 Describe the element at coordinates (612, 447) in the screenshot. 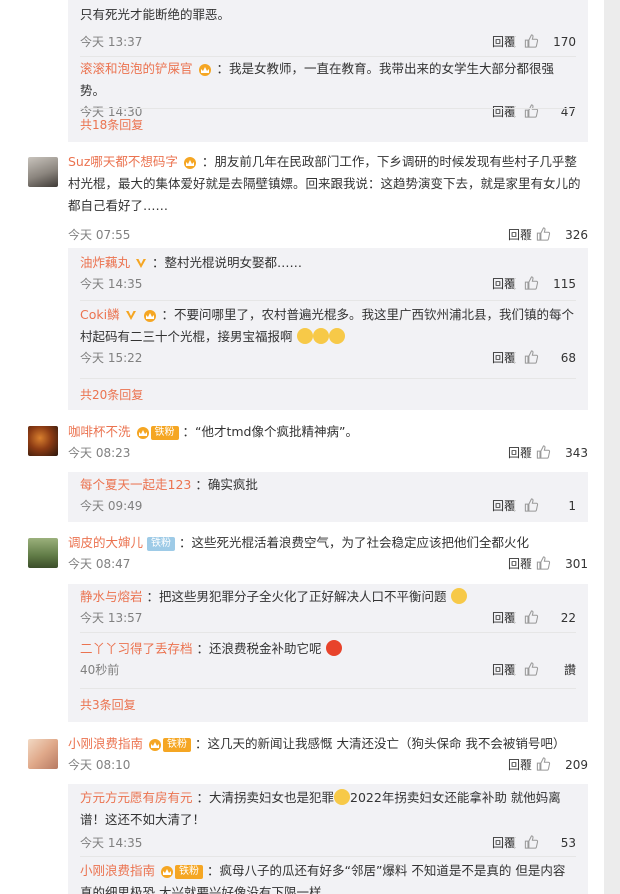

I see `scrollbar-track` at that location.